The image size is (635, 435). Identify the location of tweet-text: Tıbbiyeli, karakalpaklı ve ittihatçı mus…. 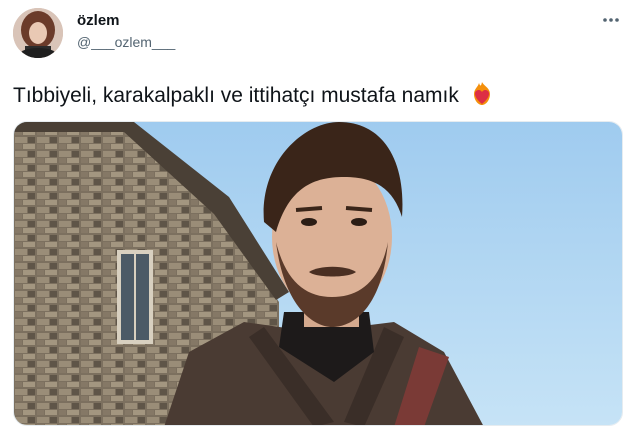
(236, 95).